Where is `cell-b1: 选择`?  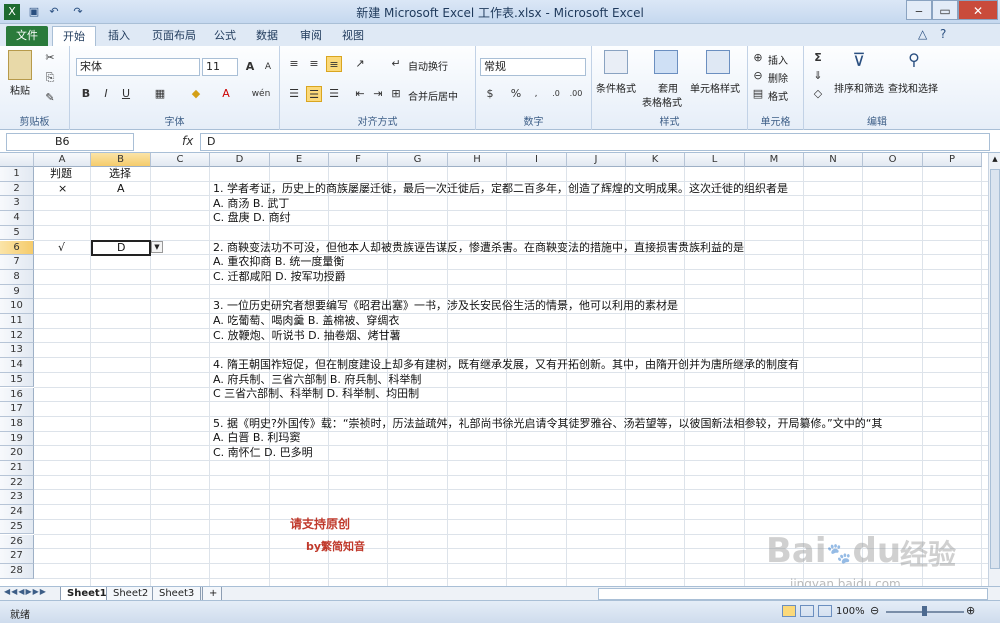 cell-b1: 选择 is located at coordinates (120, 174).